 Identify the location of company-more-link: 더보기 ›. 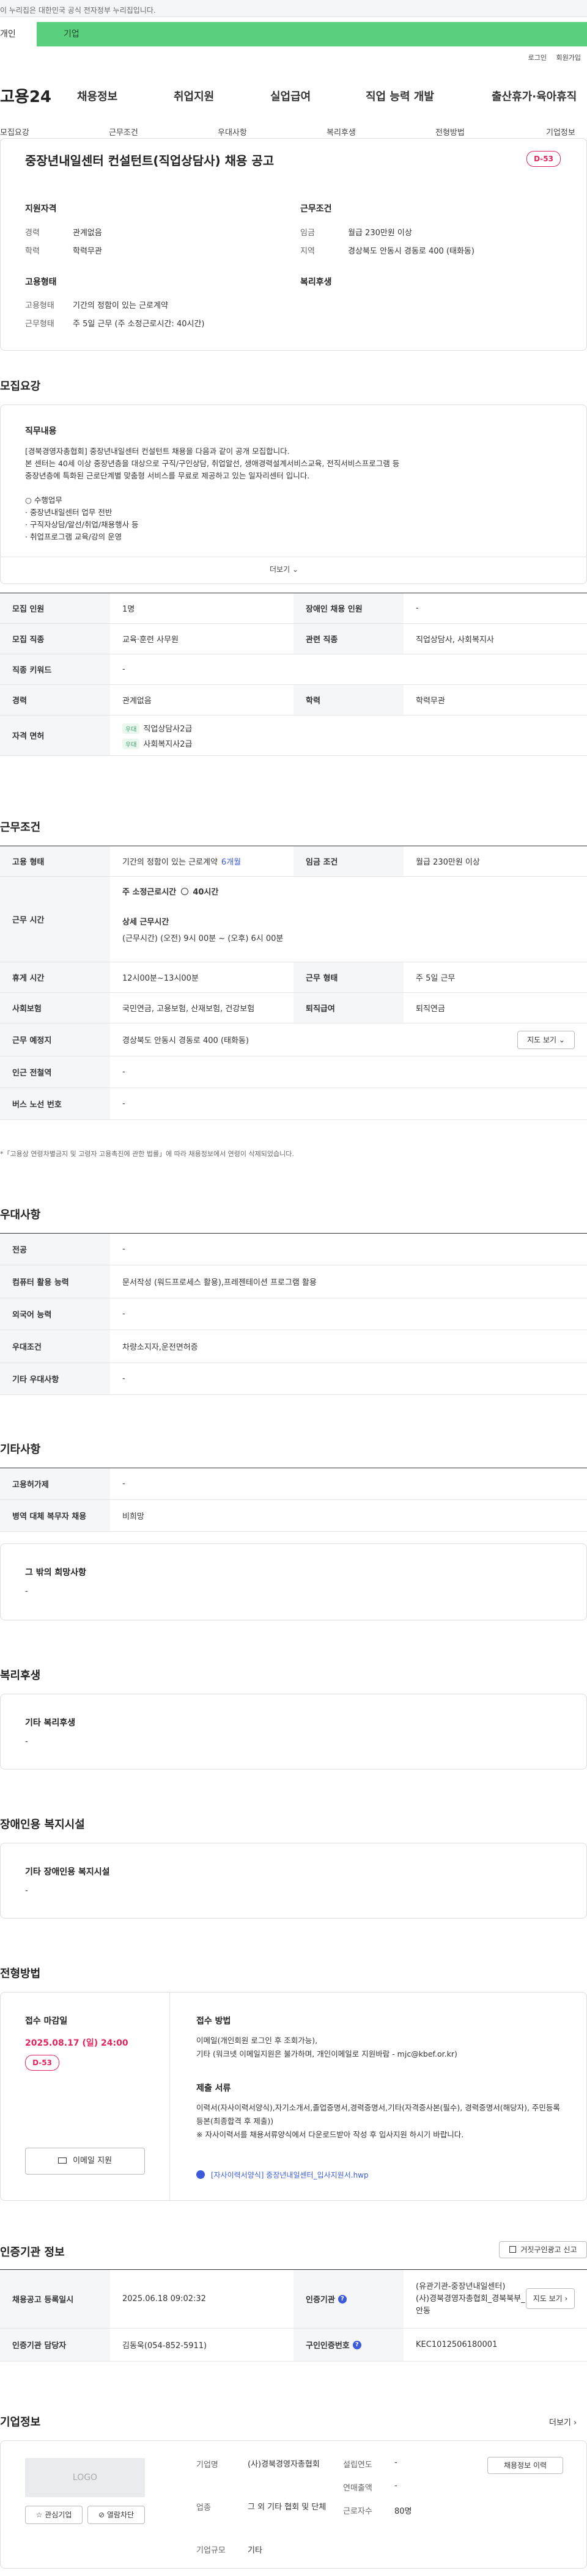
(563, 2422).